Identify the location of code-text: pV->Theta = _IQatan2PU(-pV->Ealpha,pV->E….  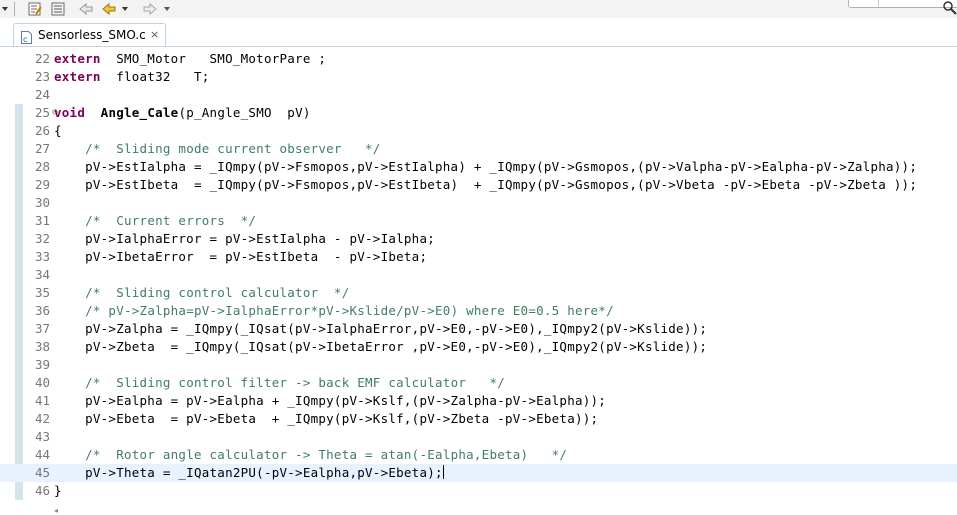
(249, 472).